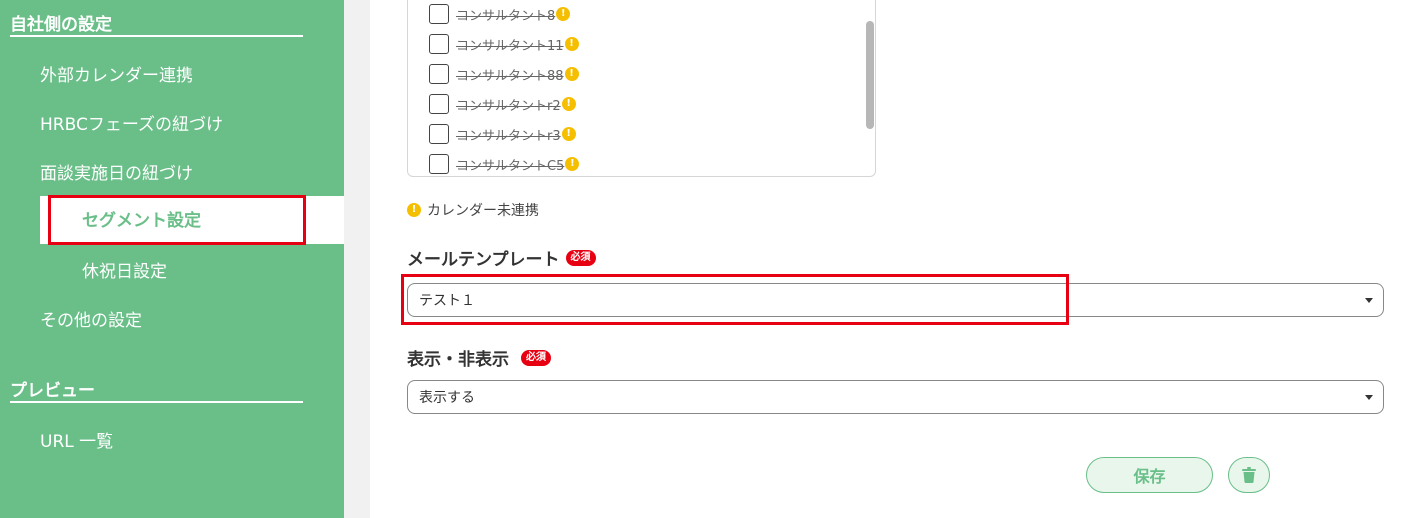  What do you see at coordinates (131, 122) in the screenshot?
I see `sidebar-item-hrbc-phase: HRBCフェーズの紐づけ` at bounding box center [131, 122].